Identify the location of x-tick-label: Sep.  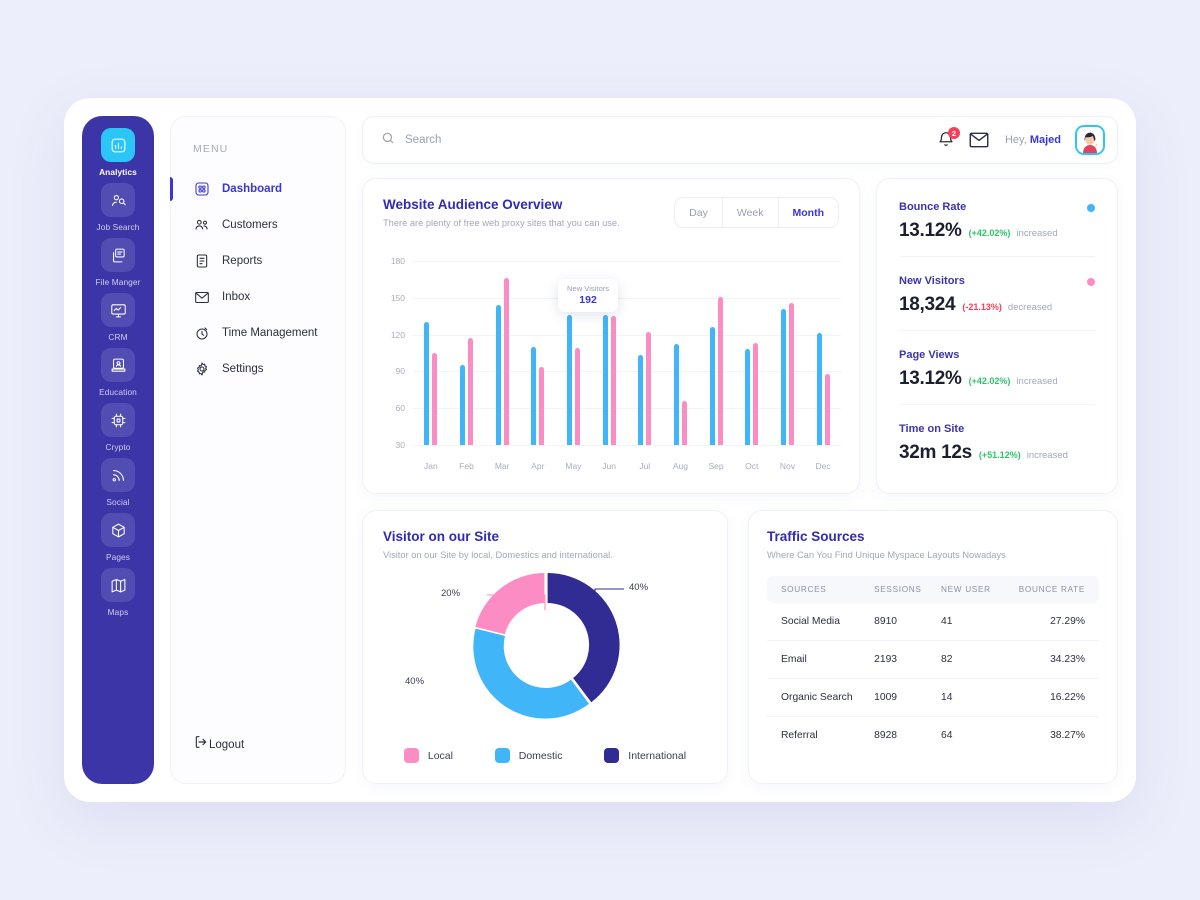
(716, 466).